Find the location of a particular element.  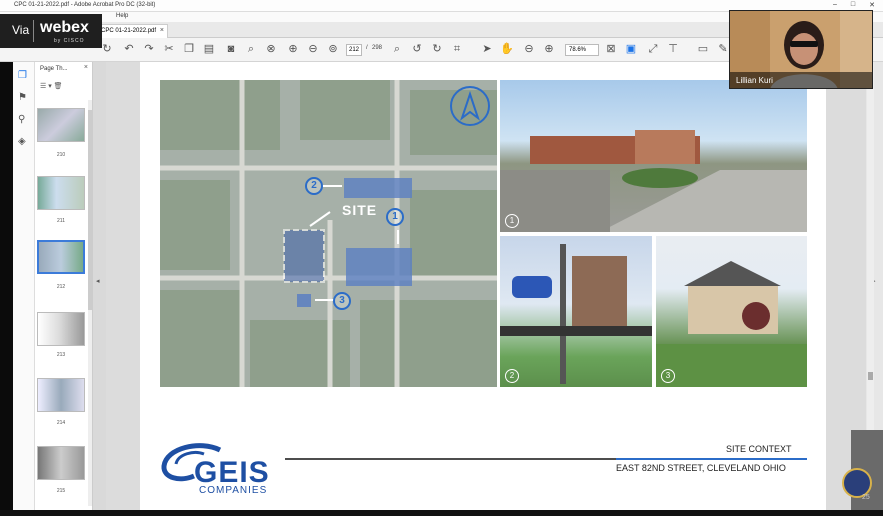

screenshot-icon: ◙ is located at coordinates (231, 49).